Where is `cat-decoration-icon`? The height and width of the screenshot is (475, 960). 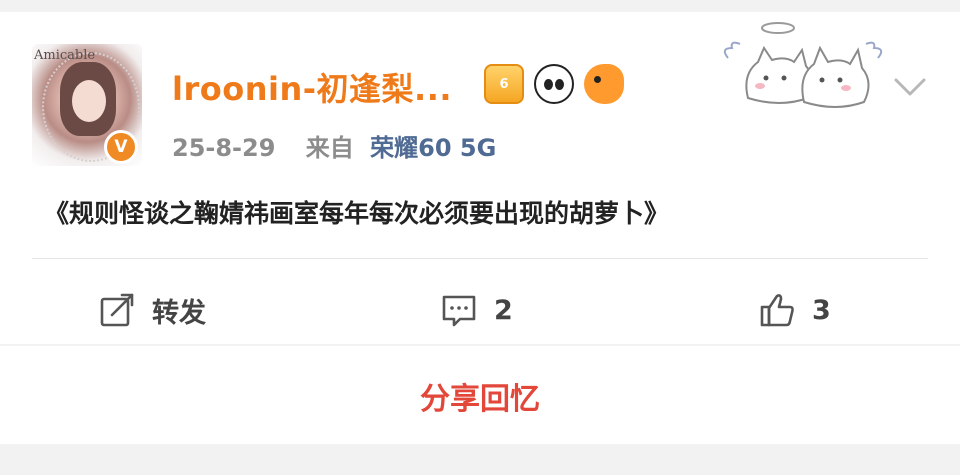
cat-decoration-icon is located at coordinates (803, 65).